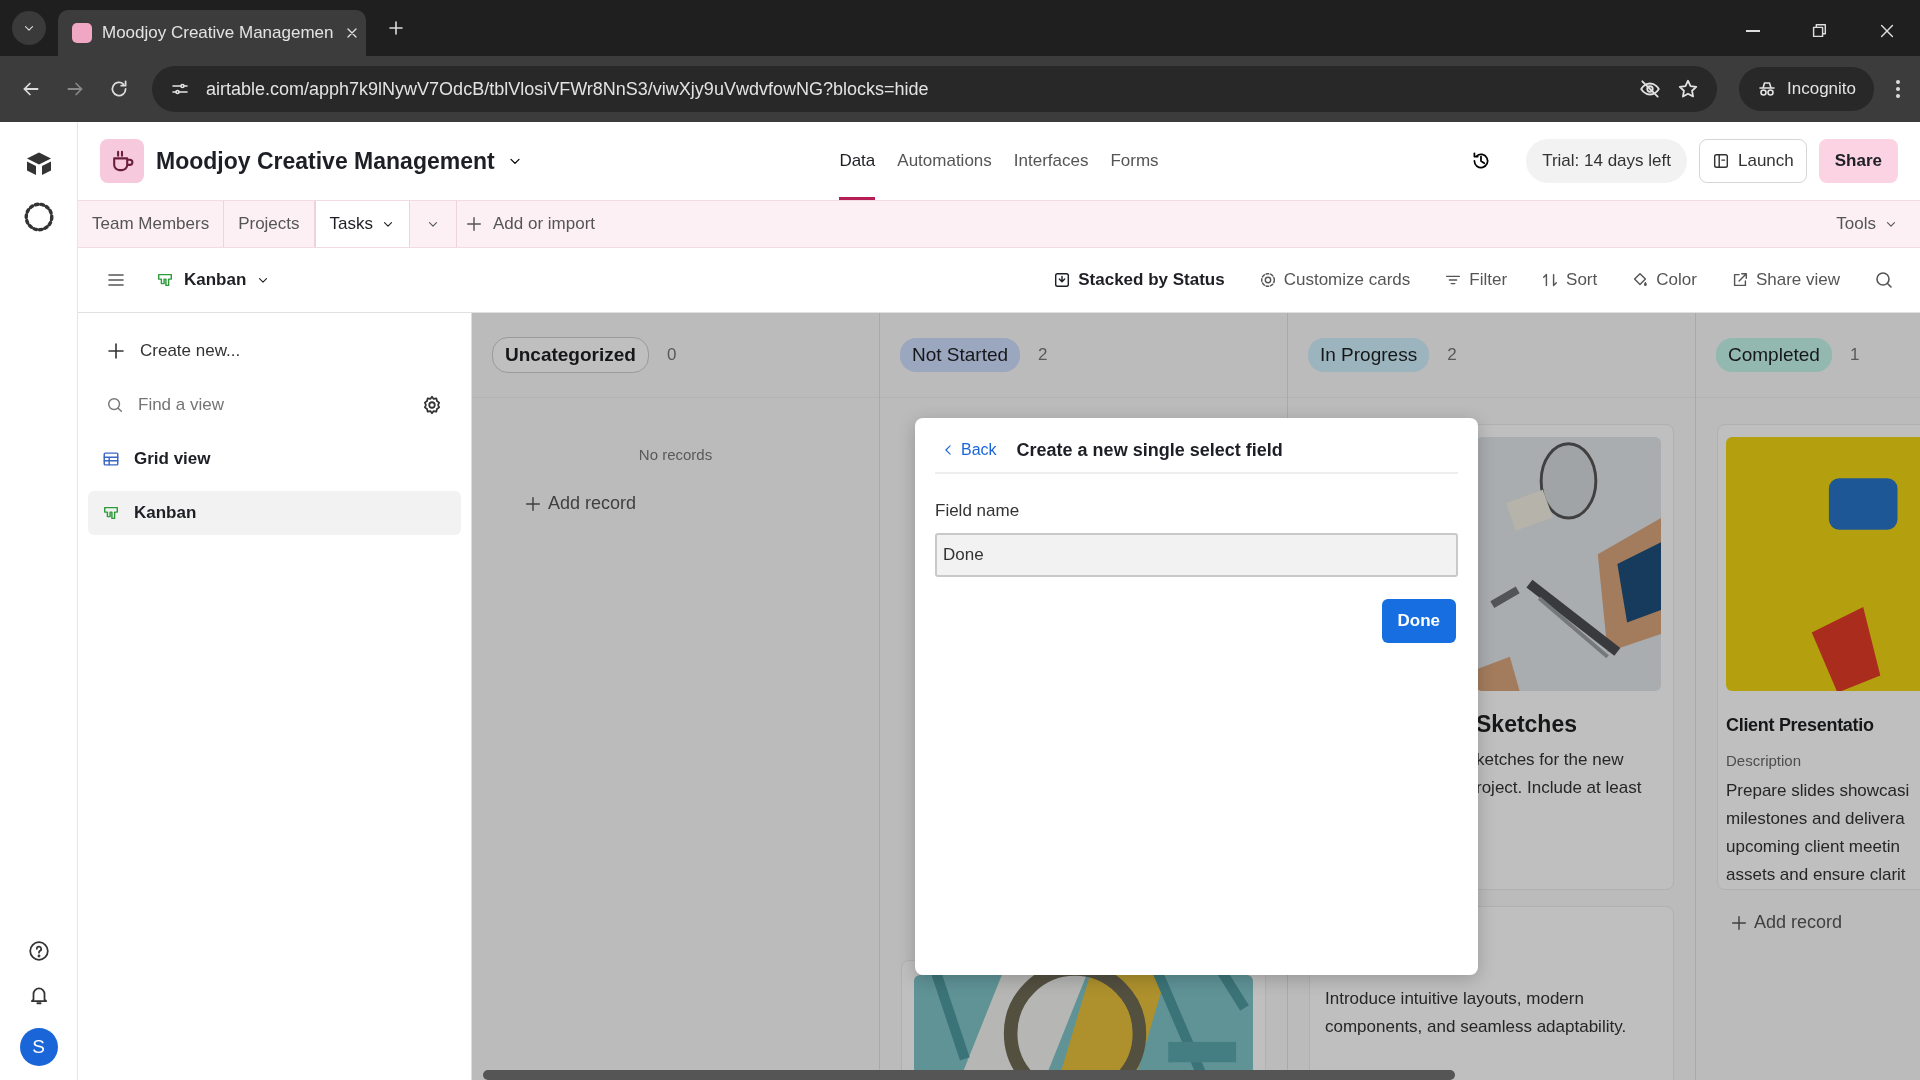 The image size is (1920, 1080). Describe the element at coordinates (966, 450) in the screenshot. I see `back-link: Back` at that location.